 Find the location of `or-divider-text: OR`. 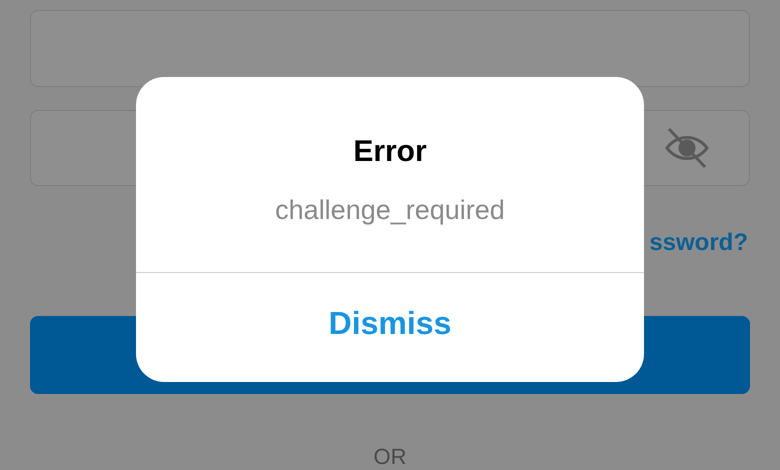

or-divider-text: OR is located at coordinates (390, 457).